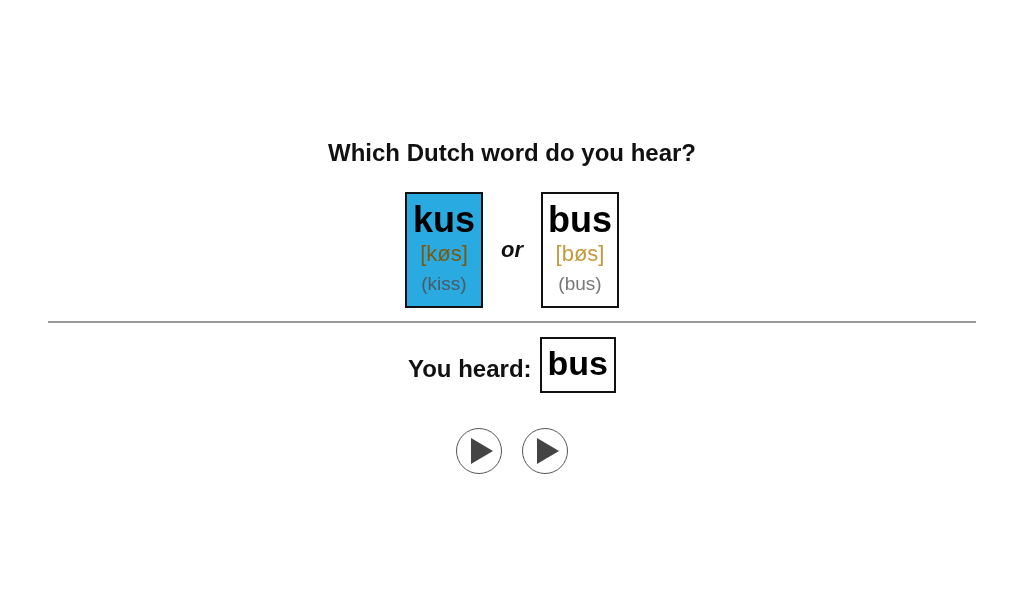  Describe the element at coordinates (577, 365) in the screenshot. I see `answer-word: bus` at that location.